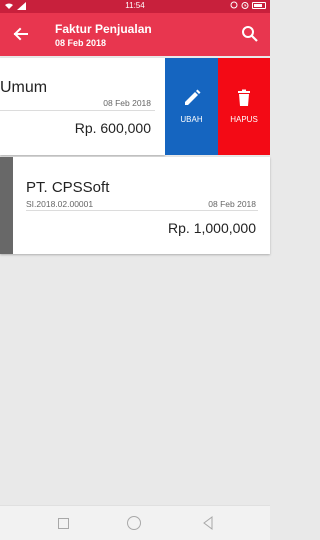 This screenshot has width=320, height=540. What do you see at coordinates (24, 87) in the screenshot?
I see `invoice-customer: Umum` at bounding box center [24, 87].